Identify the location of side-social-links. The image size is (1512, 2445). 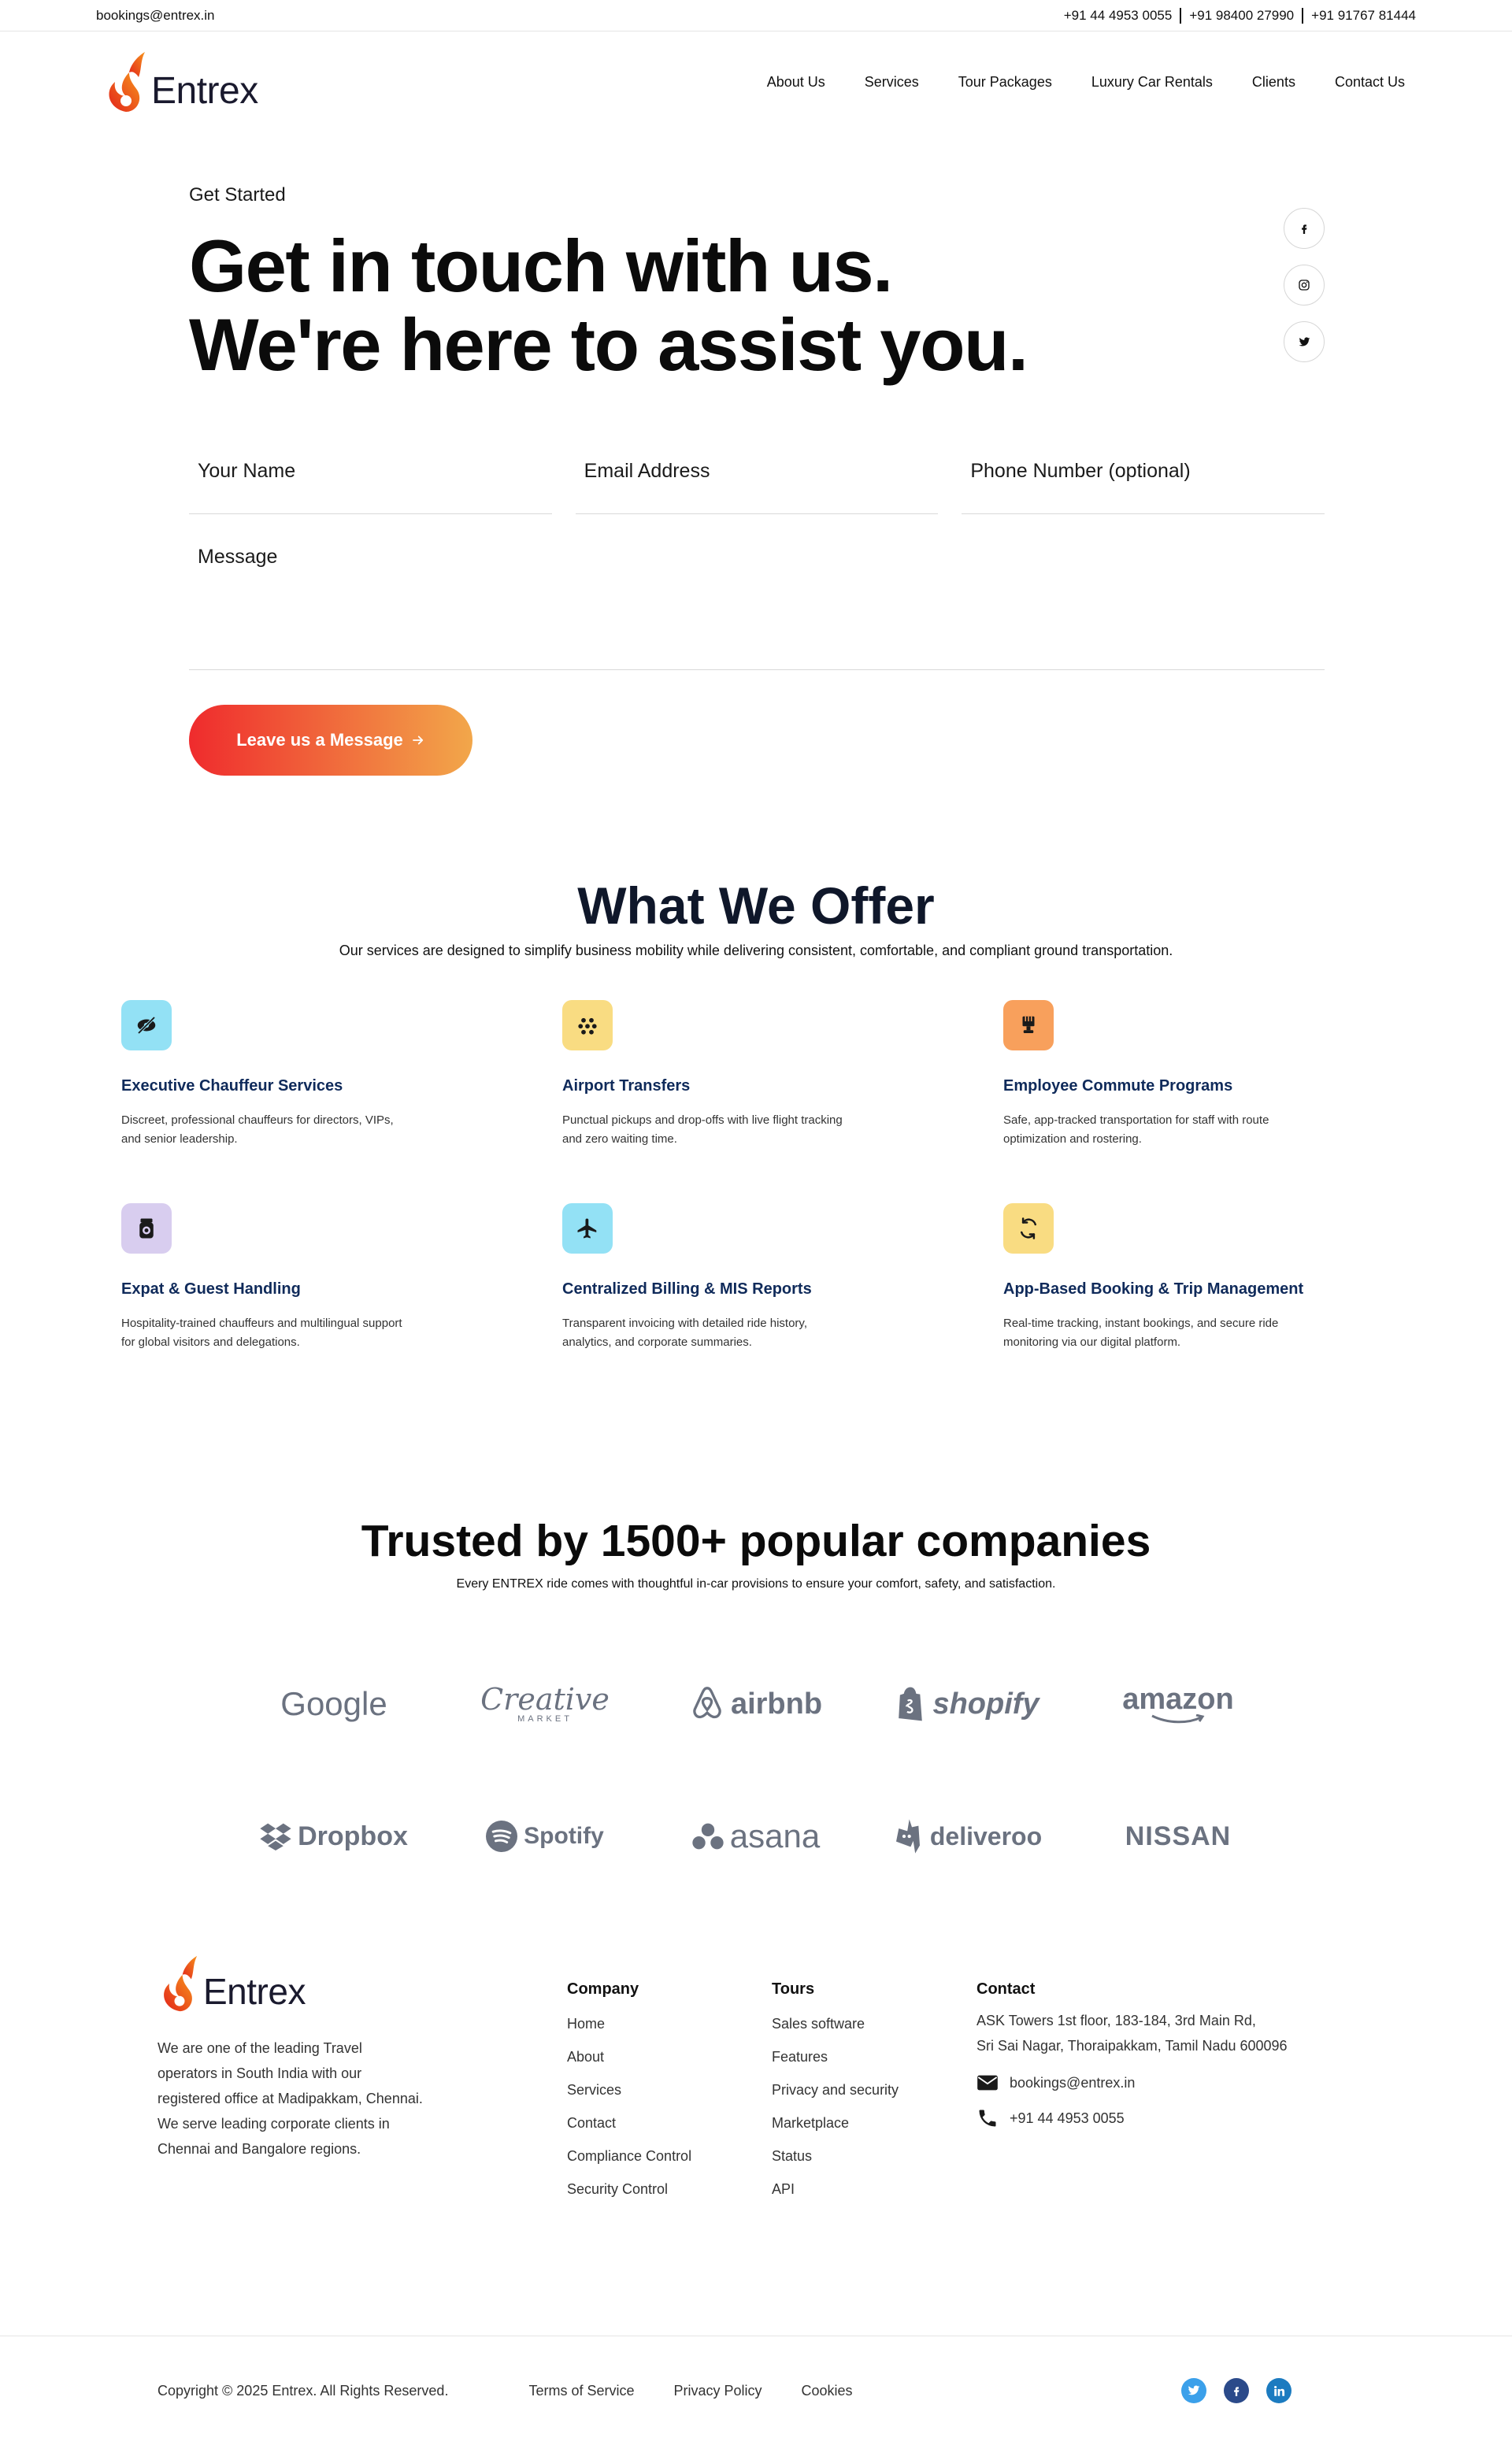
(1304, 285).